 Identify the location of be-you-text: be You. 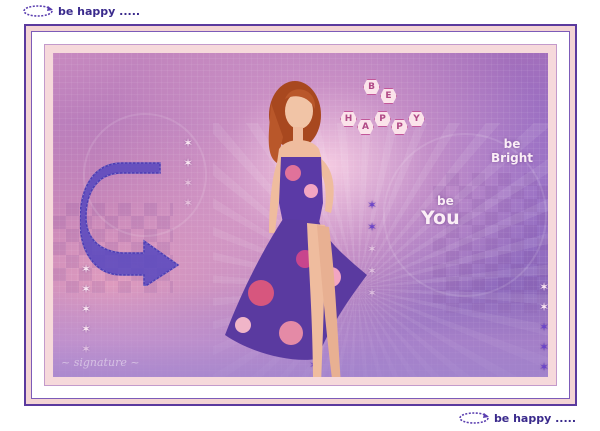
(440, 212).